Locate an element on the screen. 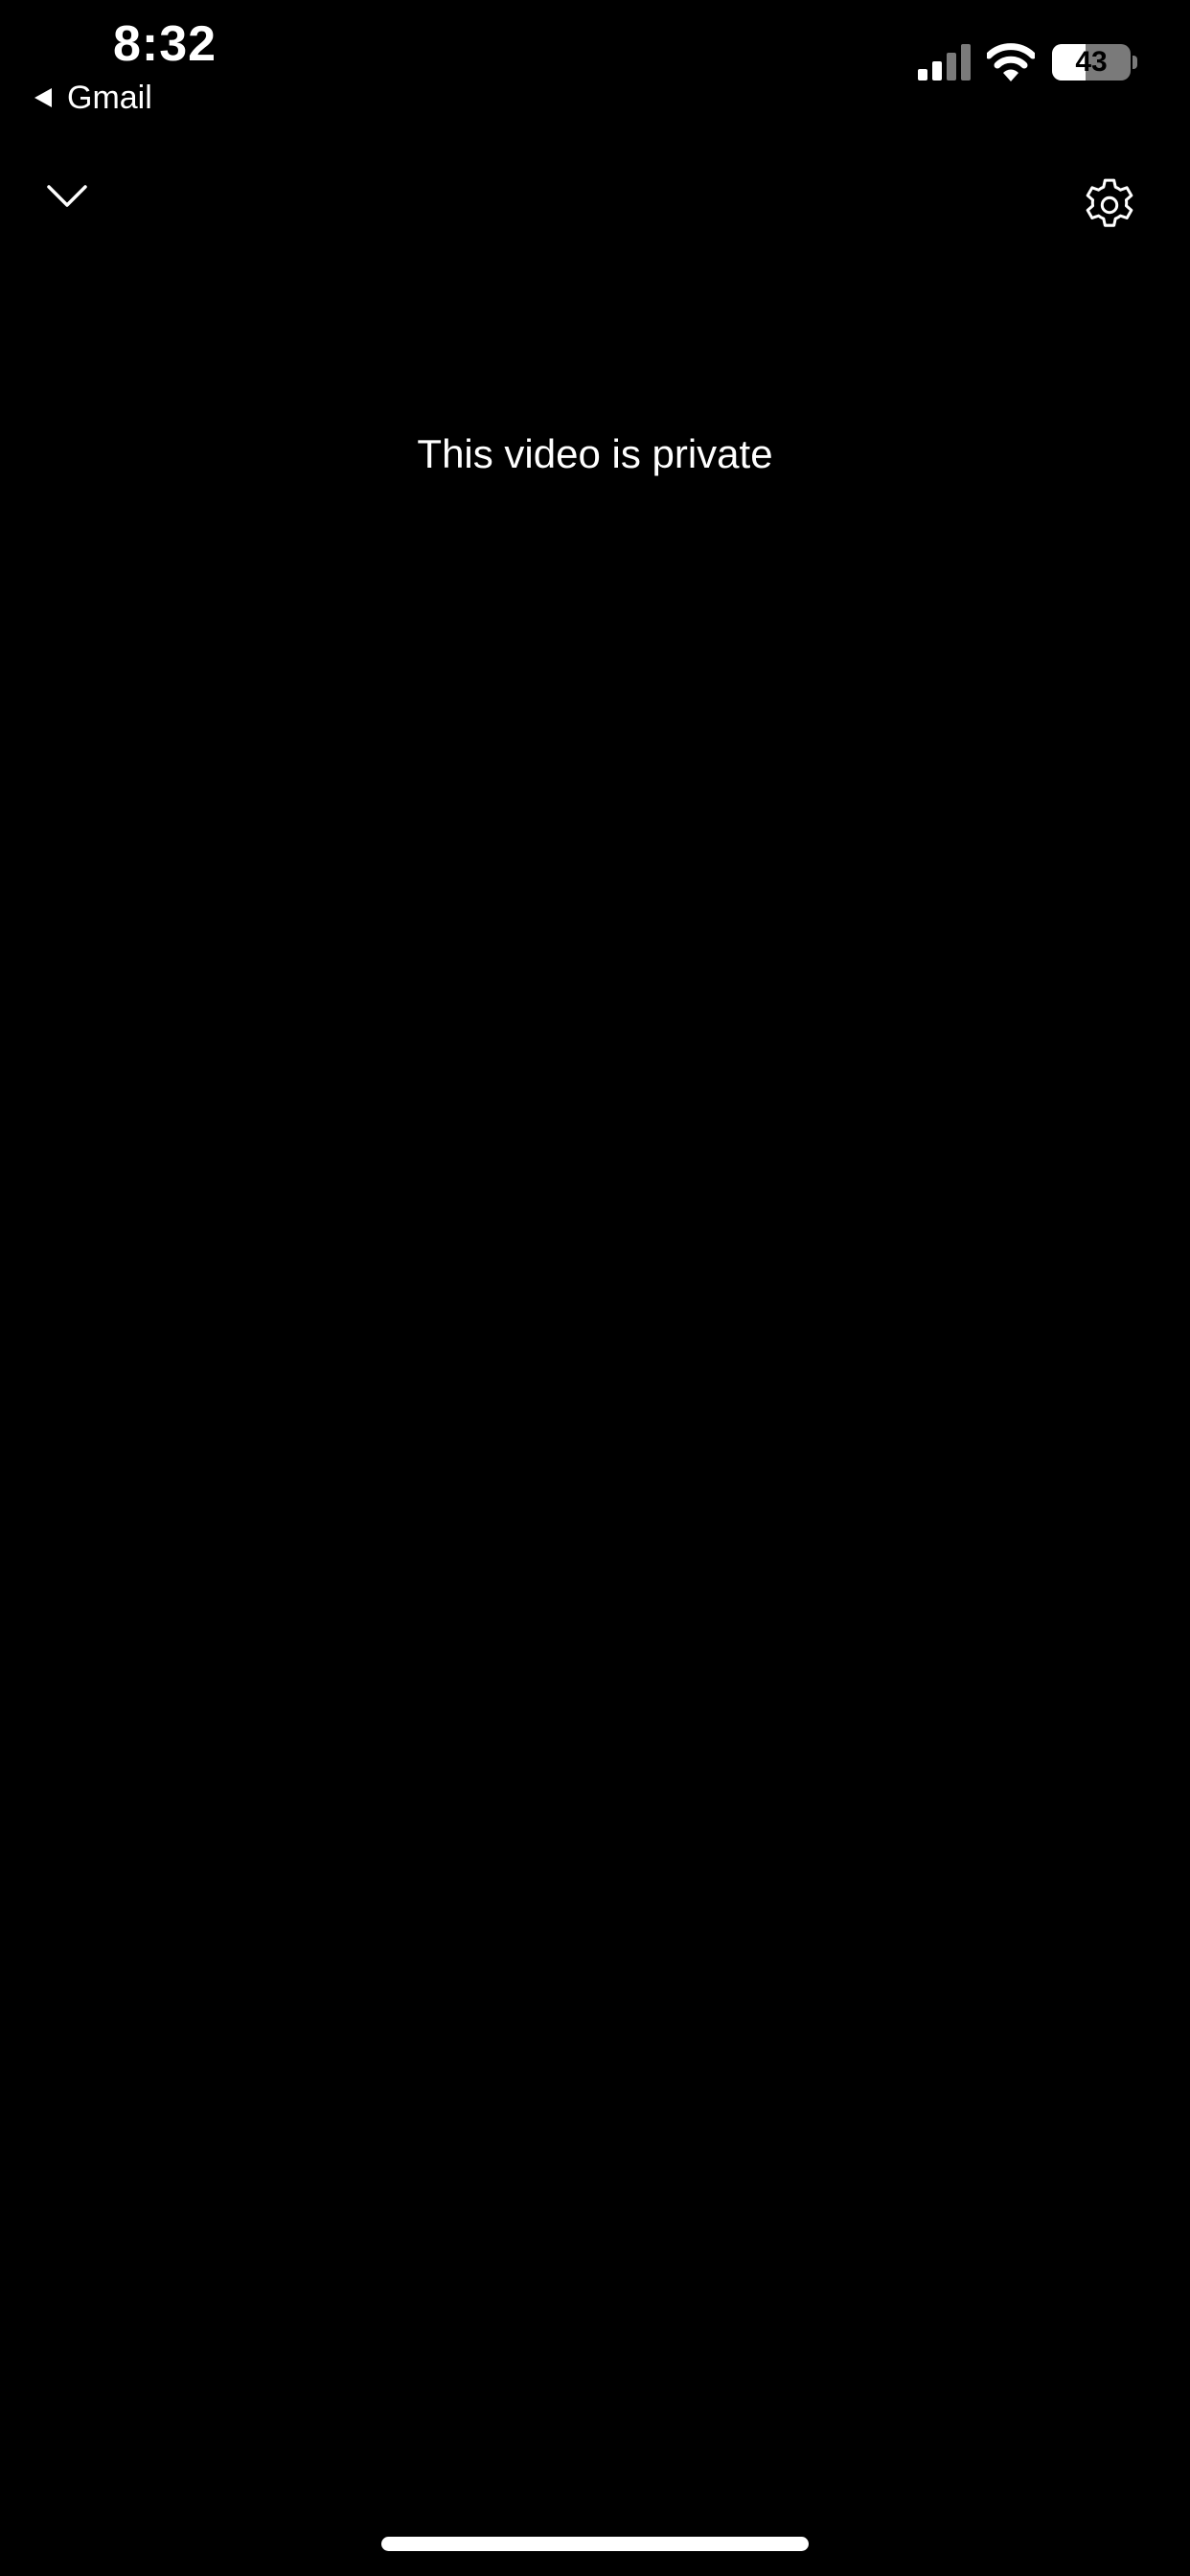 The image size is (1190, 2576). home-indicator is located at coordinates (595, 2544).